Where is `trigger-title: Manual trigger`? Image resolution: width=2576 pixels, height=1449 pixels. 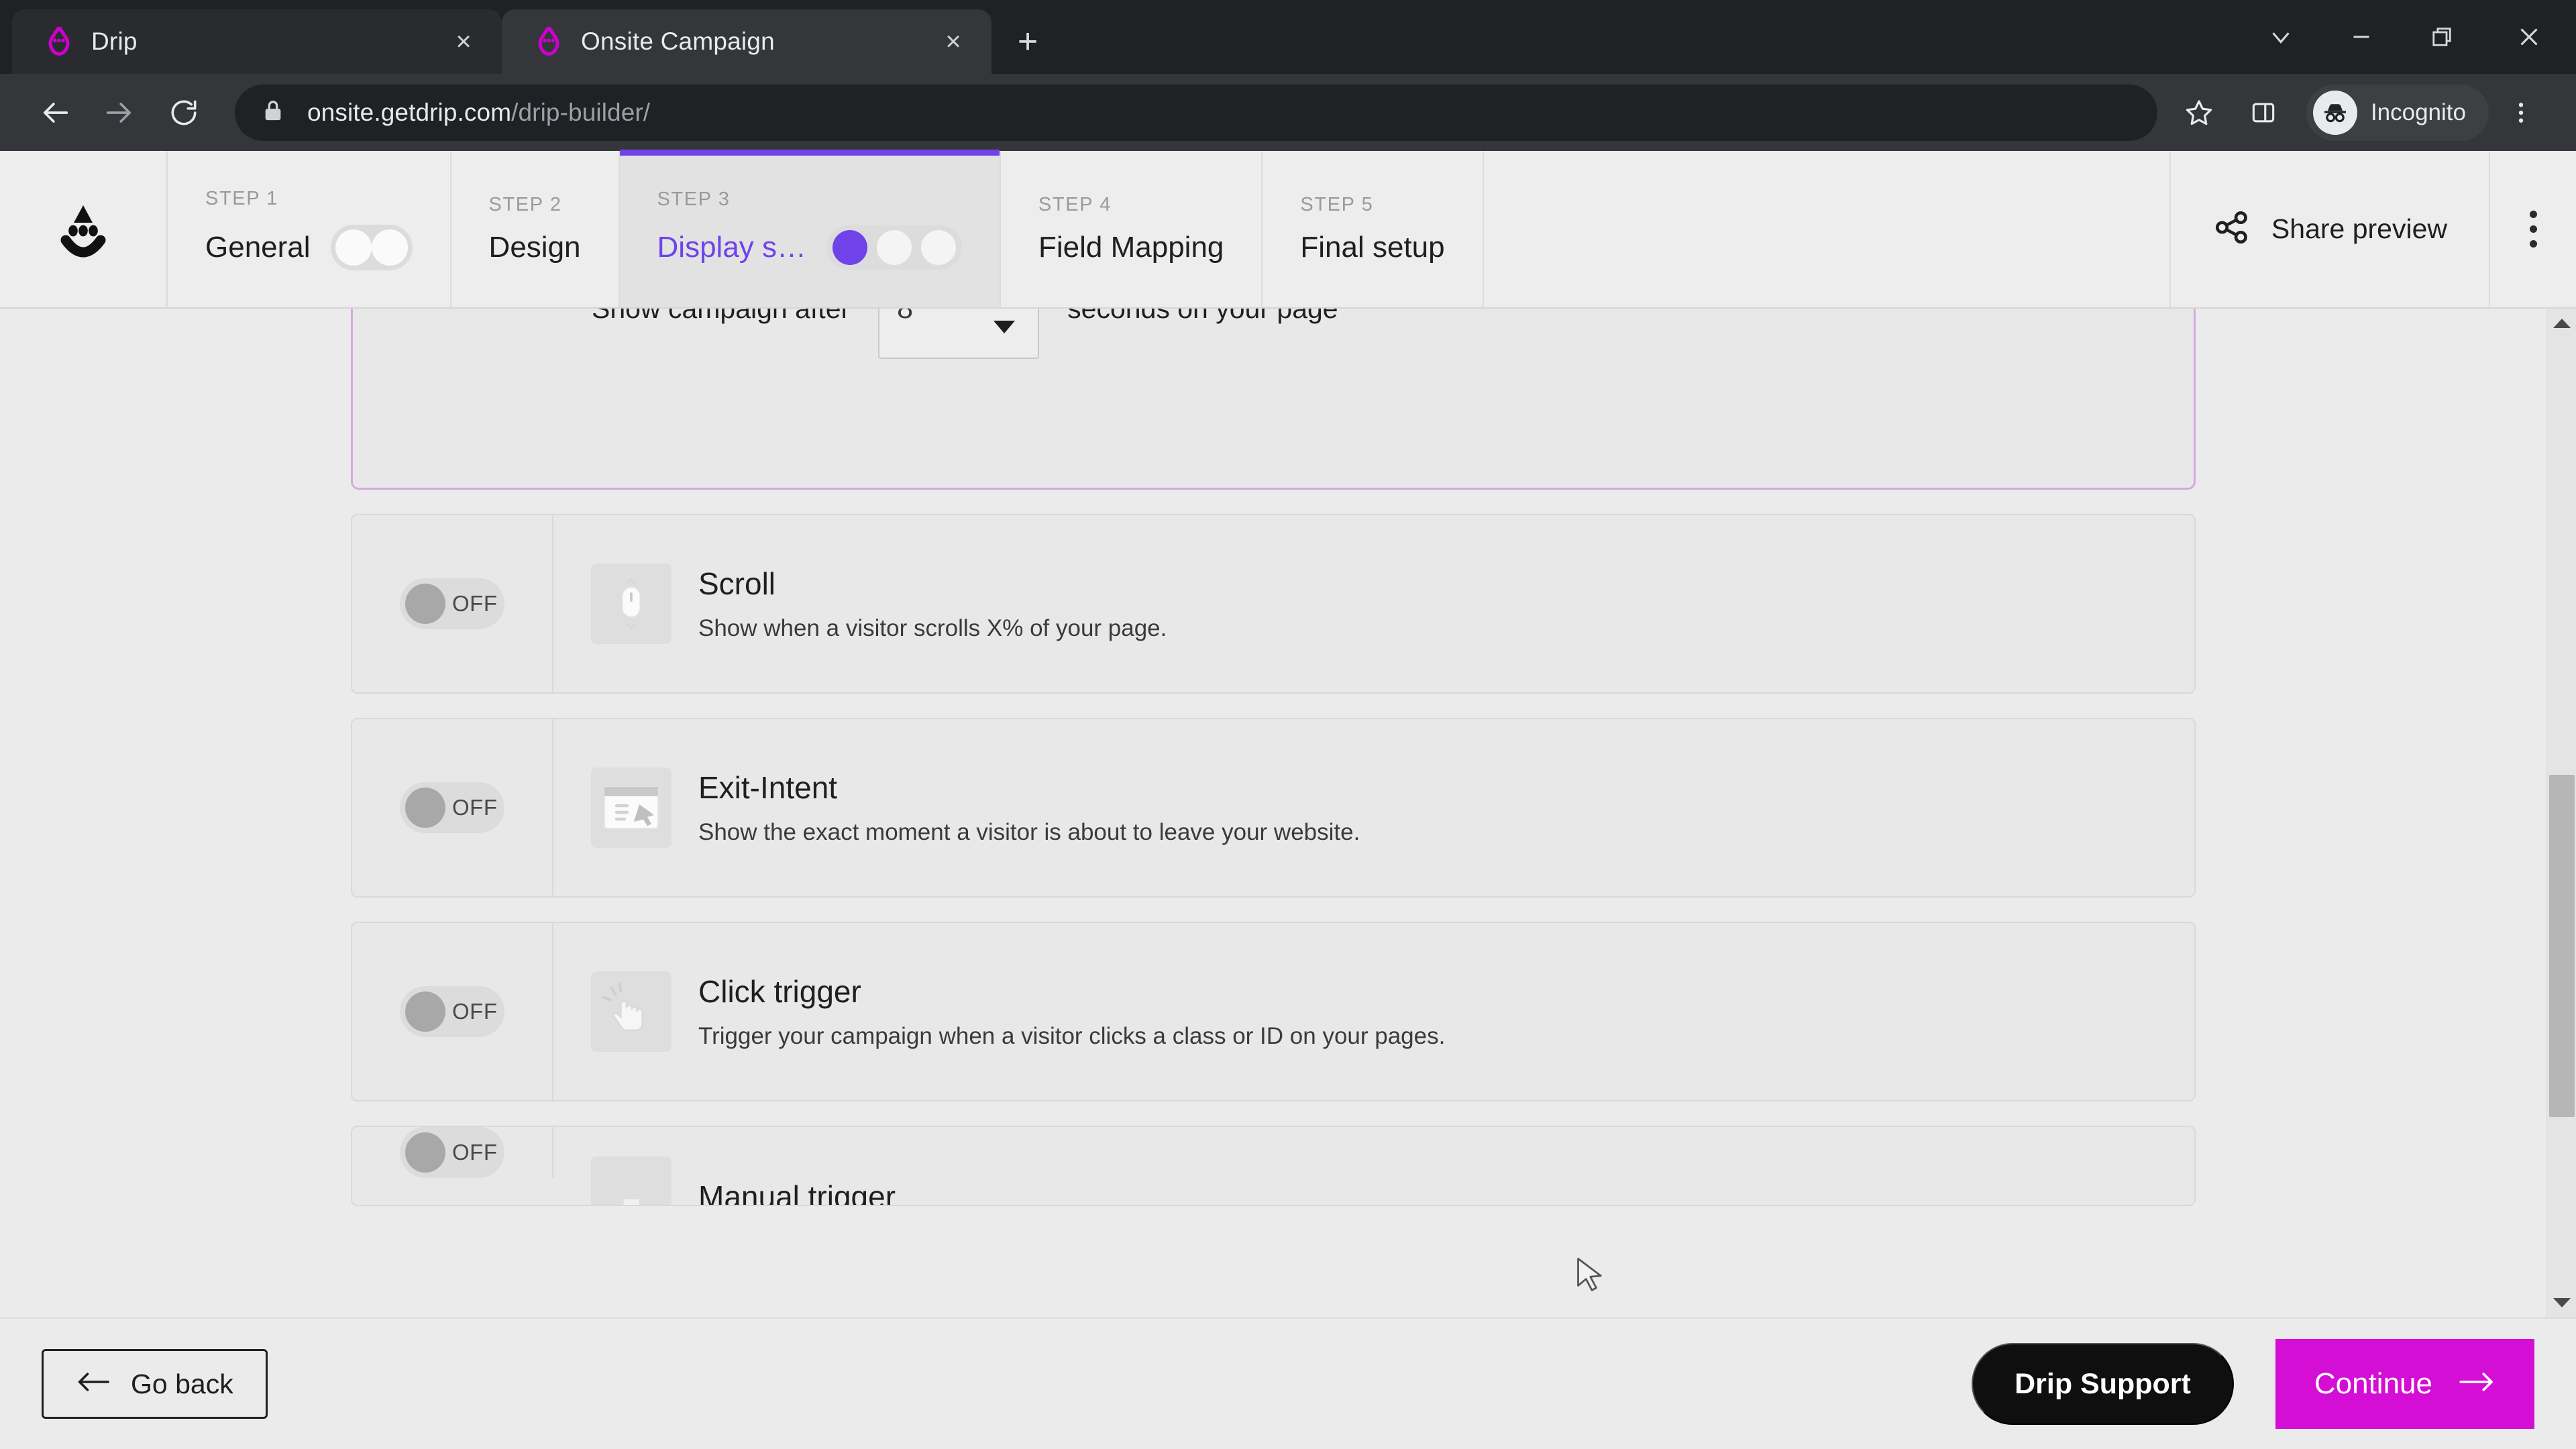
trigger-title: Manual trigger is located at coordinates (797, 1192).